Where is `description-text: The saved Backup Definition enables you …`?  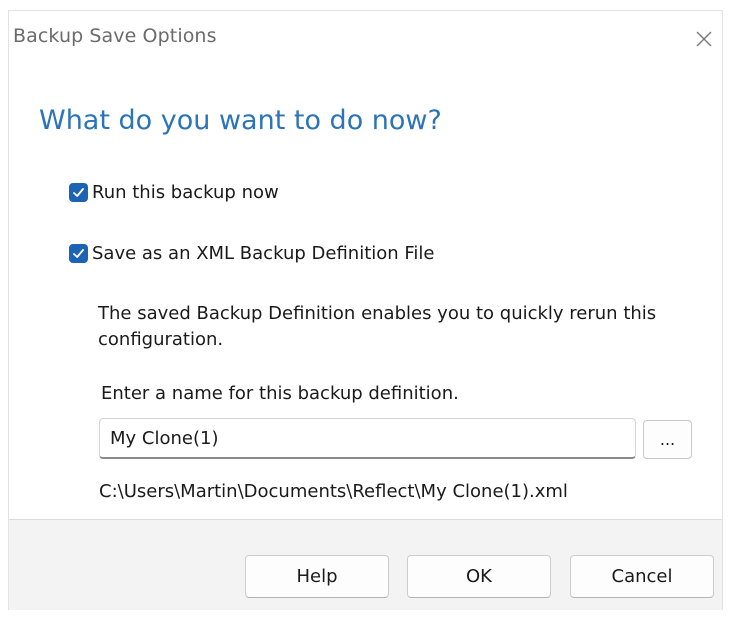 description-text: The saved Backup Definition enables you … is located at coordinates (377, 326).